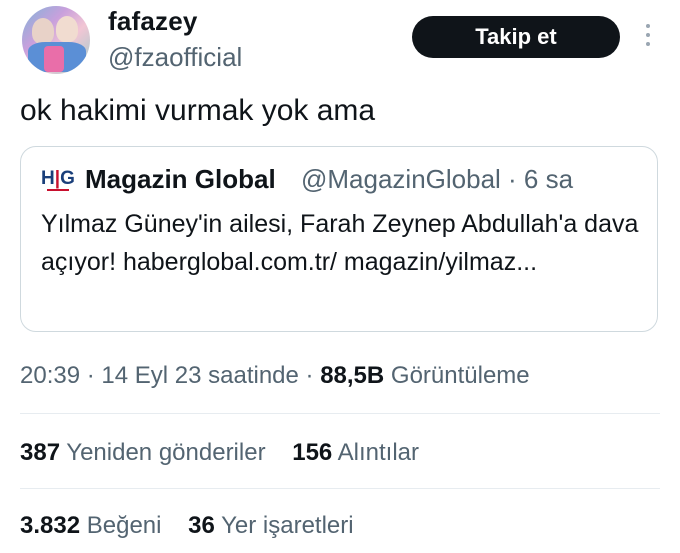 This screenshot has width=680, height=553. What do you see at coordinates (378, 452) in the screenshot?
I see `quotes-label: Alıntılar` at bounding box center [378, 452].